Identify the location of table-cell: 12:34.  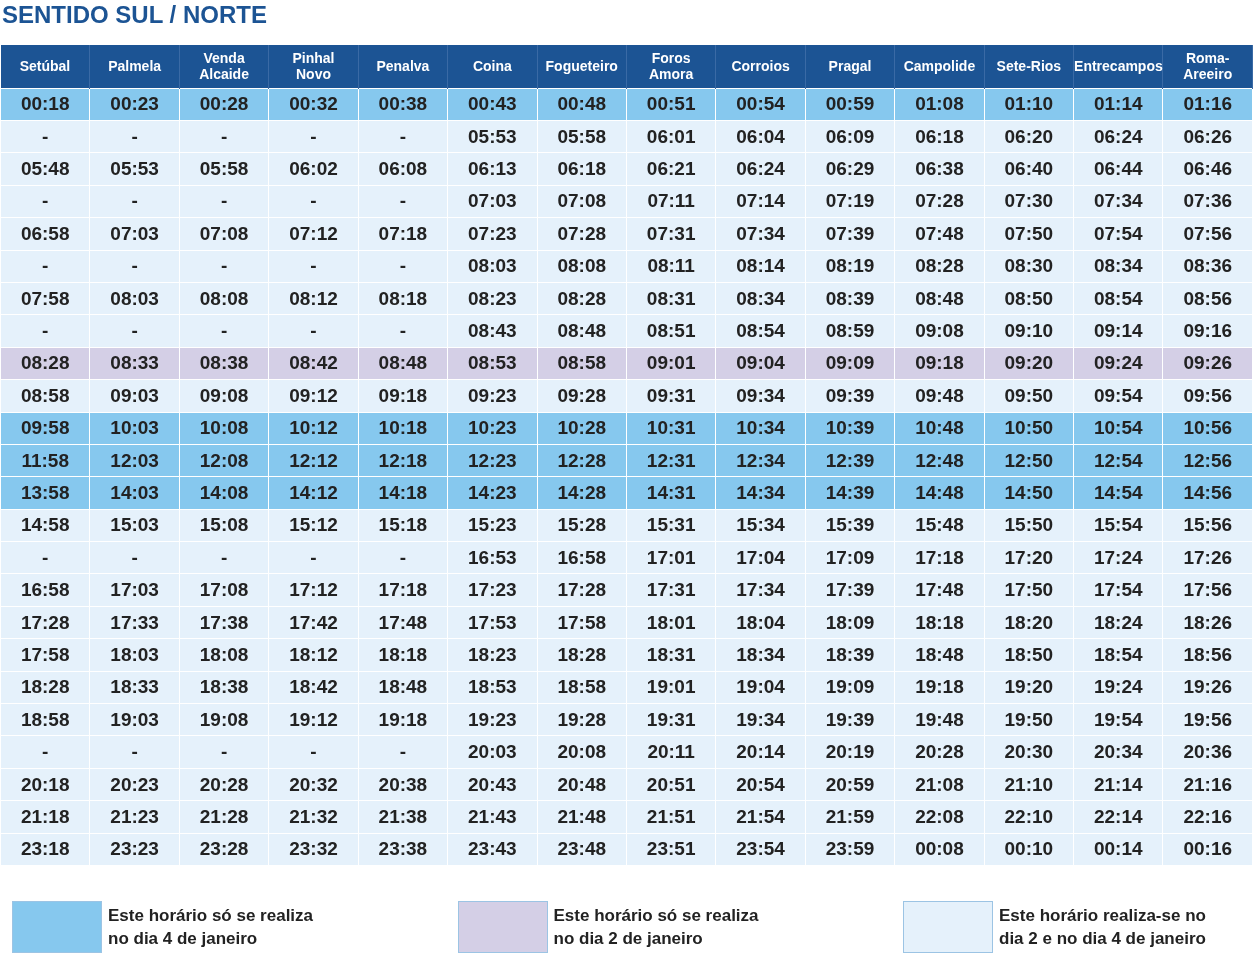
(760, 460).